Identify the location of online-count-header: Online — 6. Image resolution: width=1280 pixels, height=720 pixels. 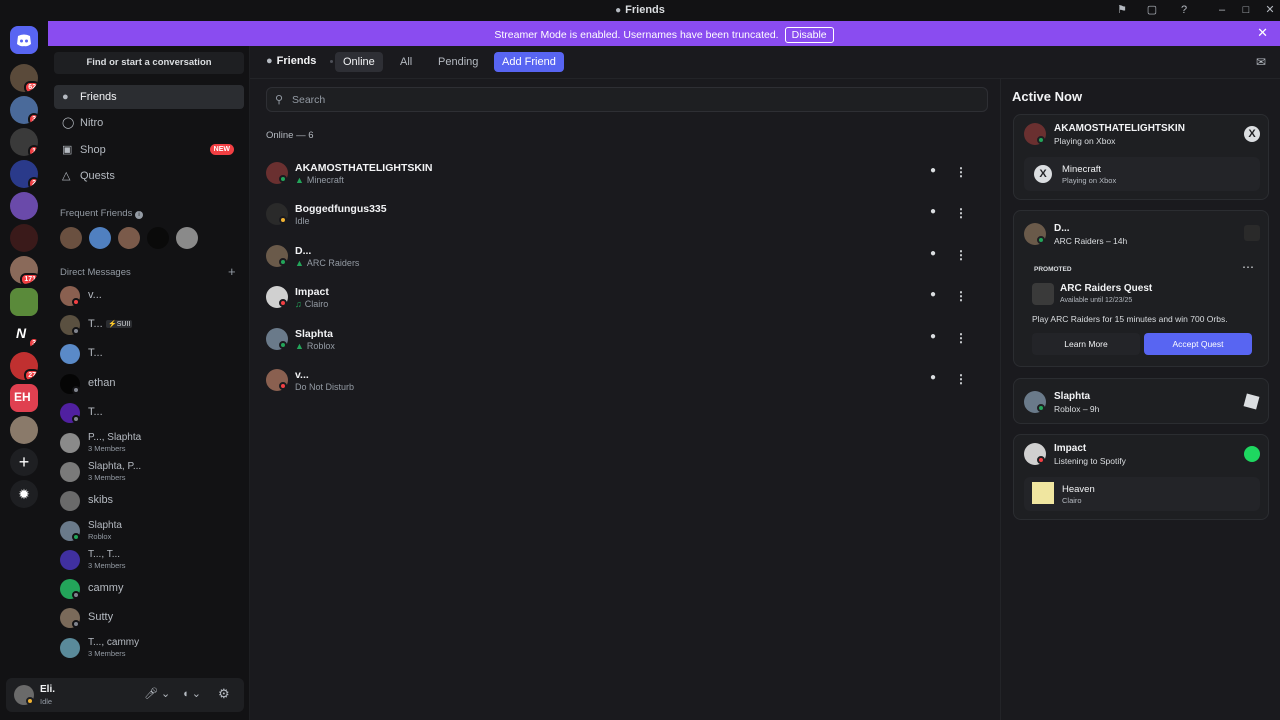
(290, 135).